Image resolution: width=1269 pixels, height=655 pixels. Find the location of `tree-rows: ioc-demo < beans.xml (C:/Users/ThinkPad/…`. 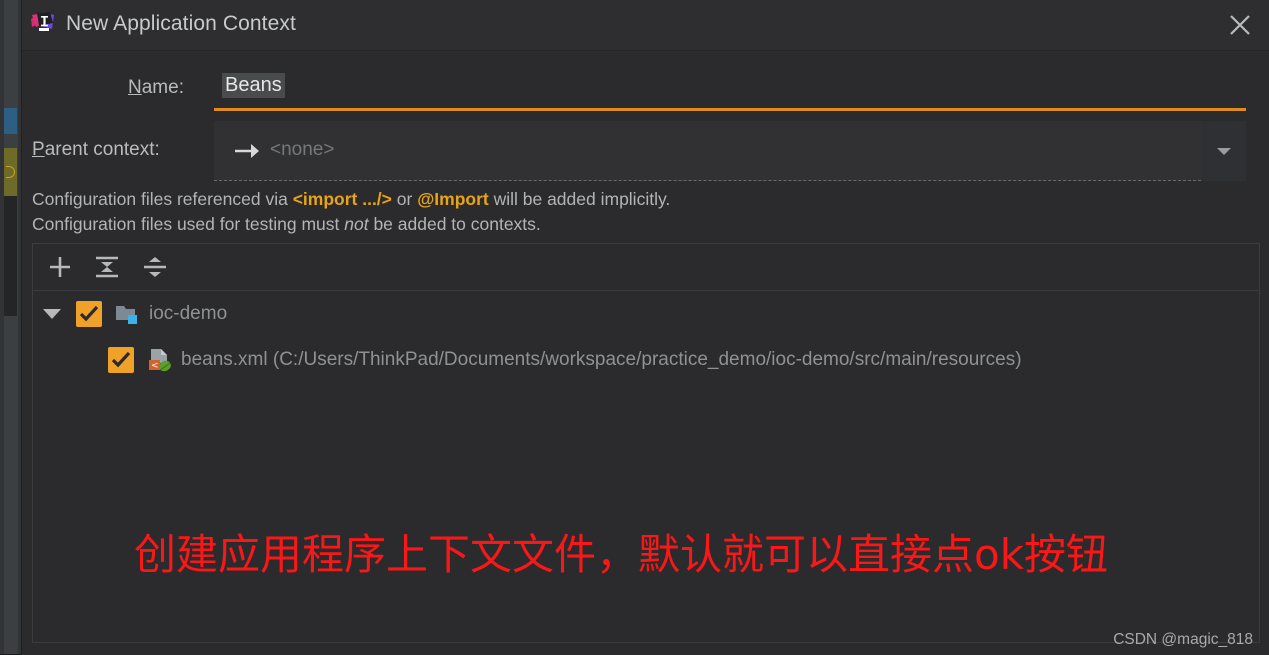

tree-rows: ioc-demo < beans.xml (C:/Users/ThinkPad/… is located at coordinates (646, 337).